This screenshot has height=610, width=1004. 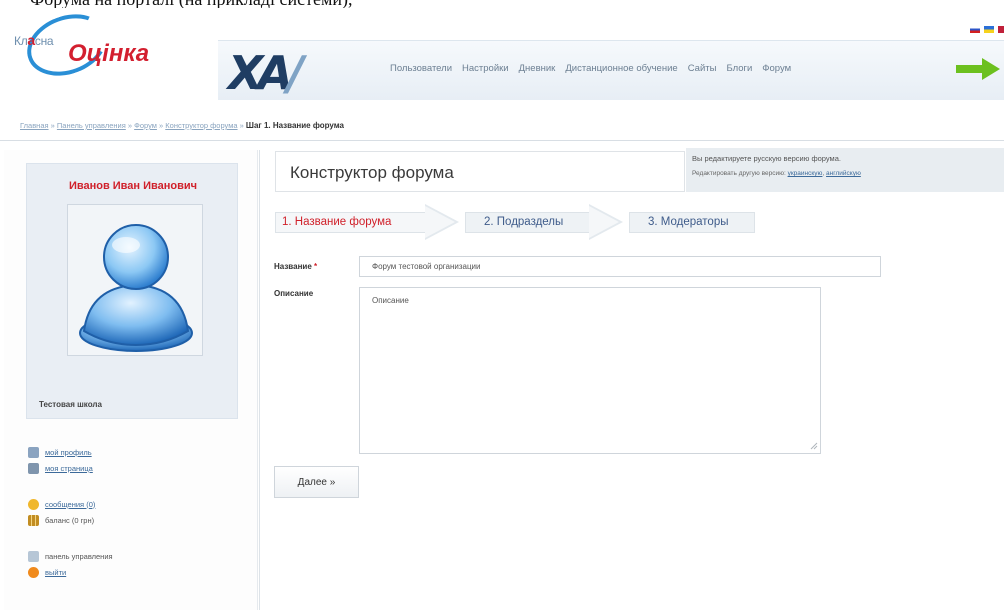 What do you see at coordinates (843, 173) in the screenshot?
I see `edit-english-version-link: английскую` at bounding box center [843, 173].